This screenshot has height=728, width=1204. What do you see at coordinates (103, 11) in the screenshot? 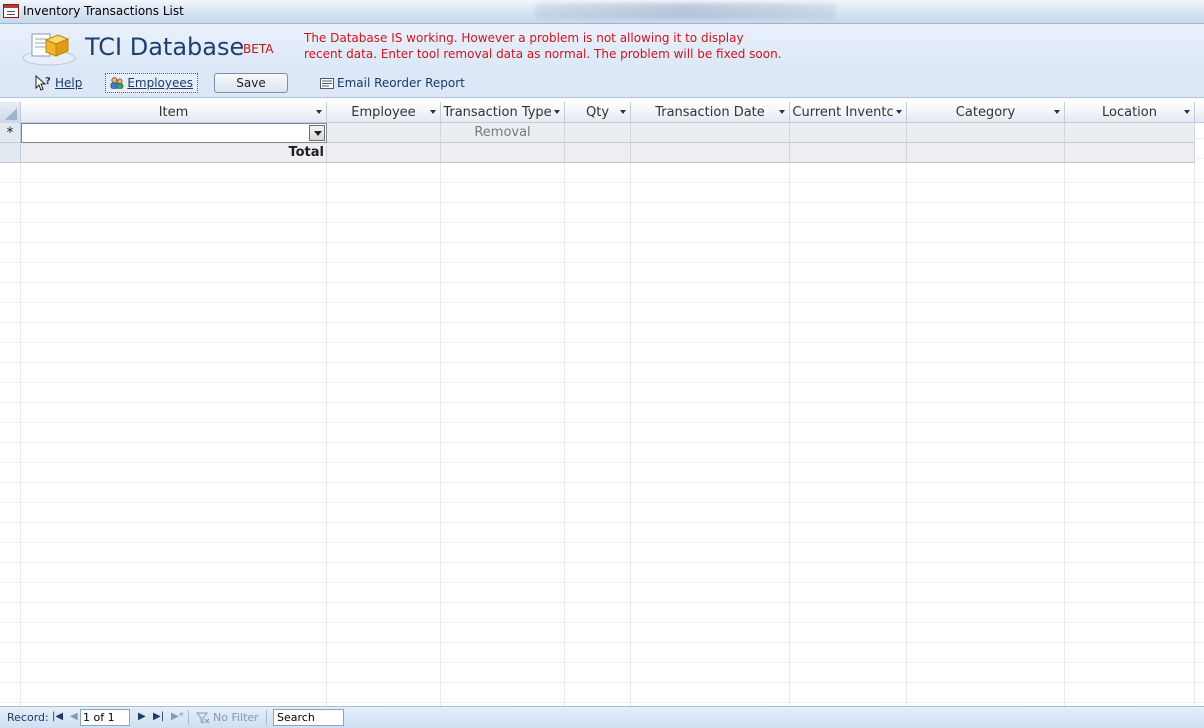
I see `window-title: Inventory Transactions List` at bounding box center [103, 11].